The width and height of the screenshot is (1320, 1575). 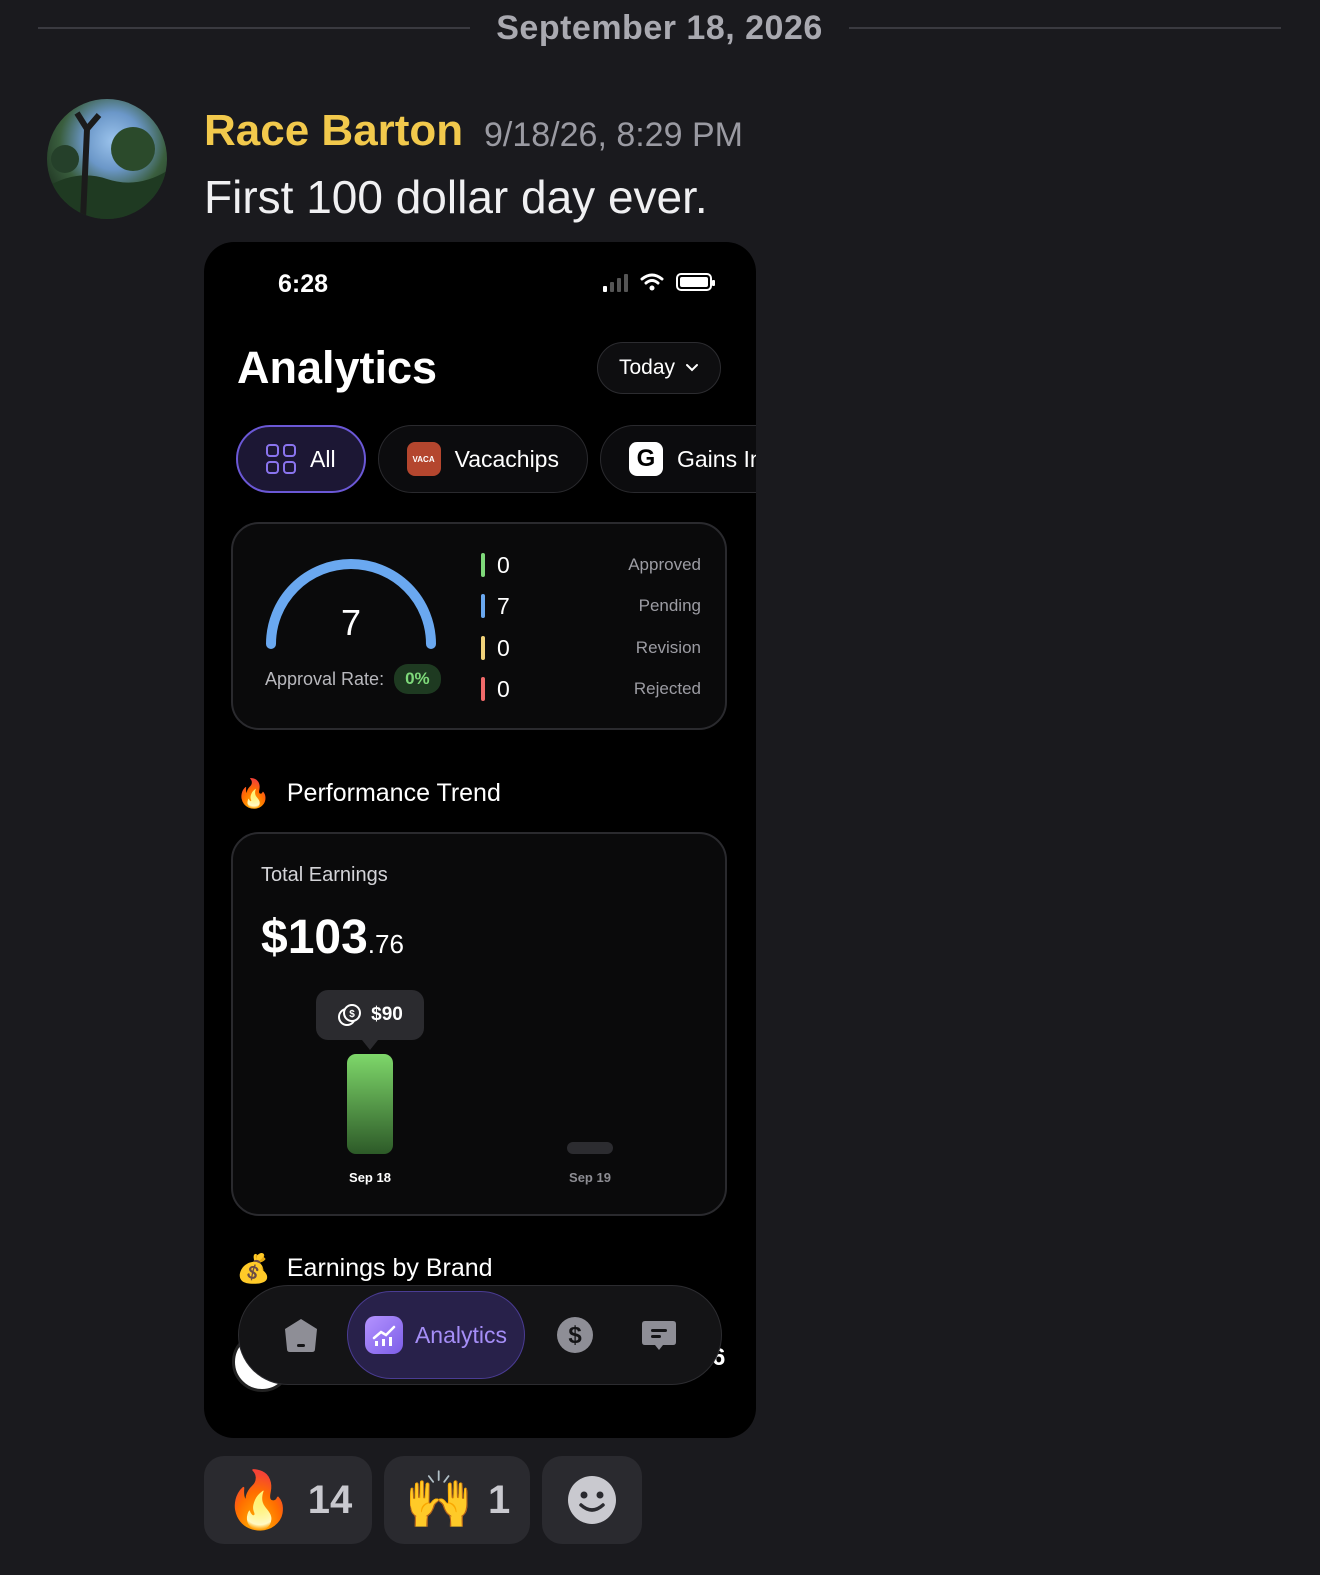 I want to click on total-earnings-label: Total Earnings, so click(x=324, y=875).